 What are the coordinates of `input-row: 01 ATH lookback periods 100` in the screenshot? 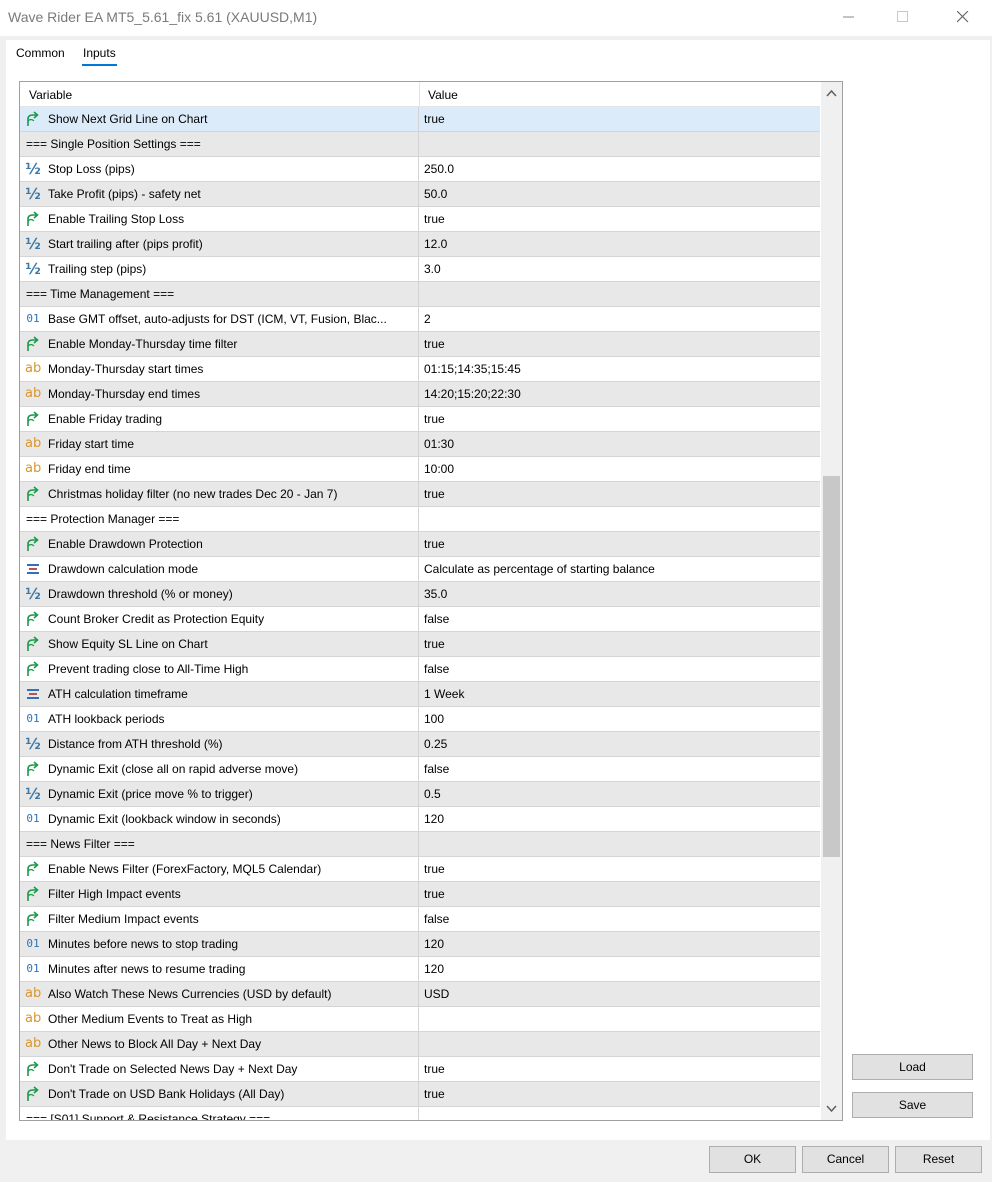 It's located at (420, 719).